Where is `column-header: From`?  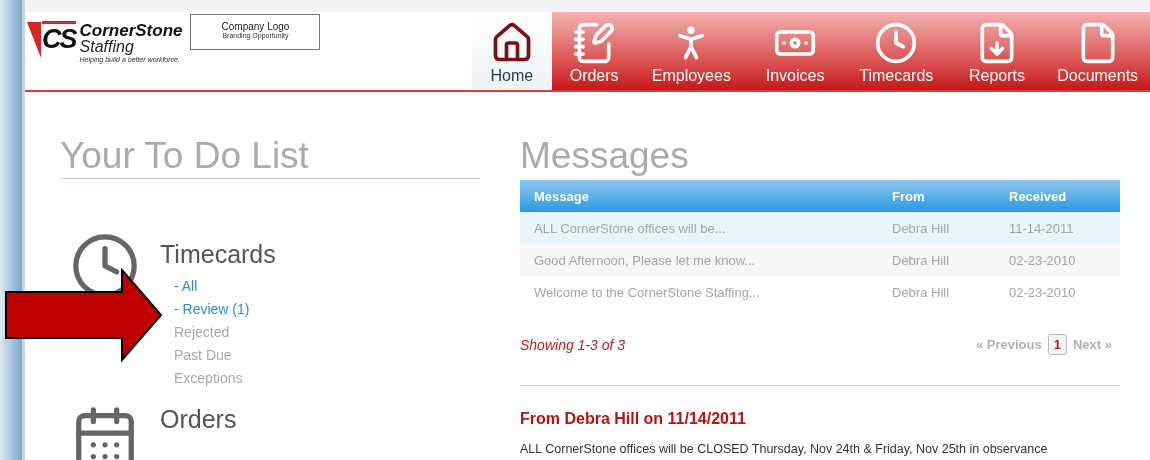 column-header: From is located at coordinates (909, 196).